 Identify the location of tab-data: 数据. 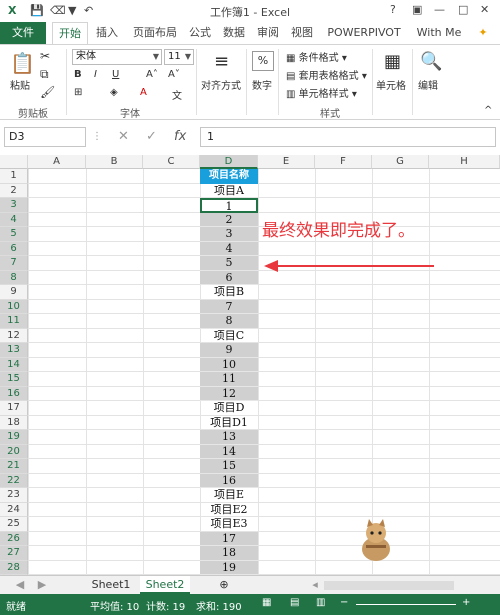
(234, 33).